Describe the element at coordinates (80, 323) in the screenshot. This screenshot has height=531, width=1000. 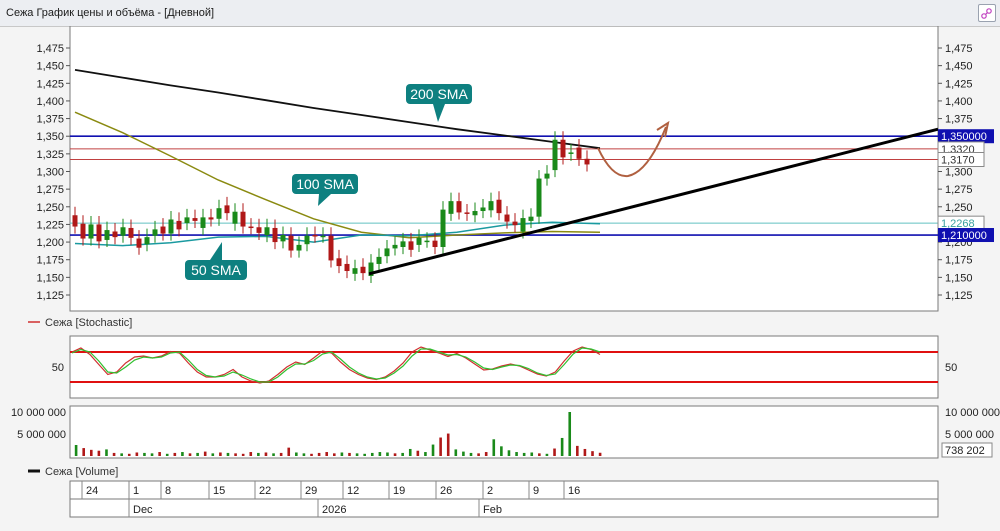
I see `stochastic-legend: Сежа [Stochastic]` at that location.